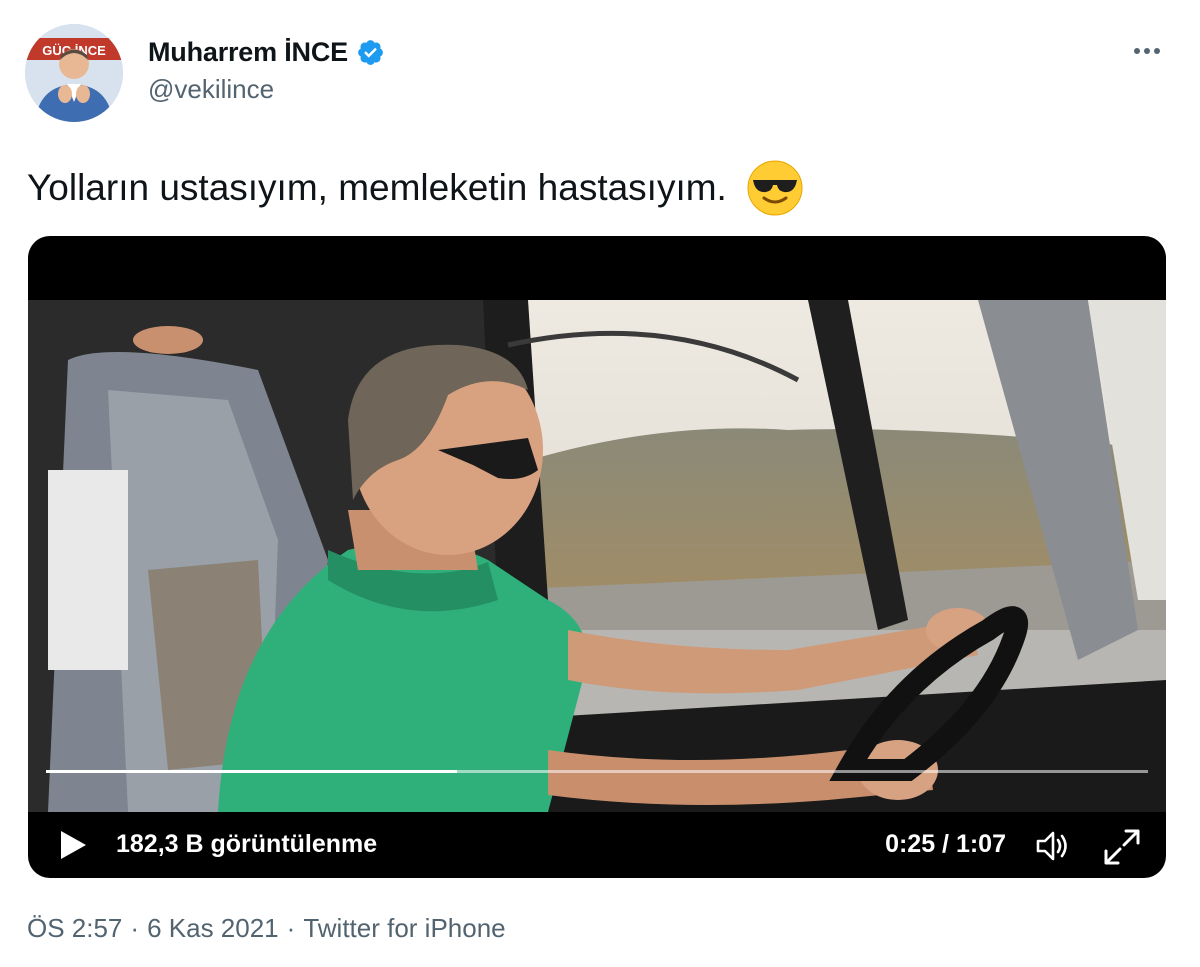 The width and height of the screenshot is (1200, 967). Describe the element at coordinates (597, 845) in the screenshot. I see `video-controls: 182,3 B görüntülenme 0:25 / 1:07` at that location.